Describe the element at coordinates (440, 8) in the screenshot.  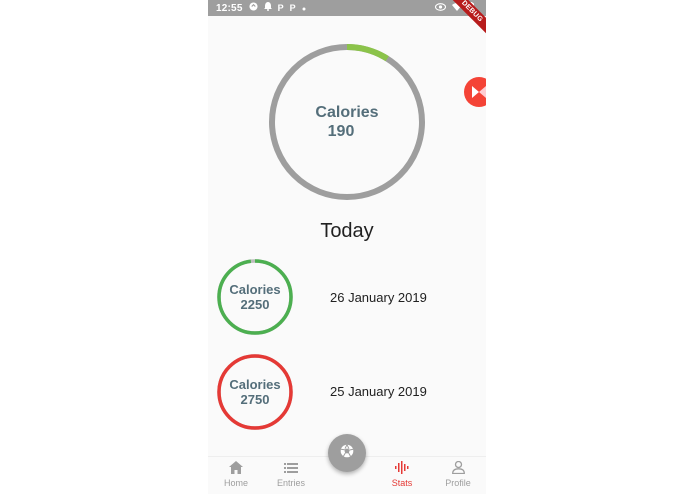
I see `eye-icon` at that location.